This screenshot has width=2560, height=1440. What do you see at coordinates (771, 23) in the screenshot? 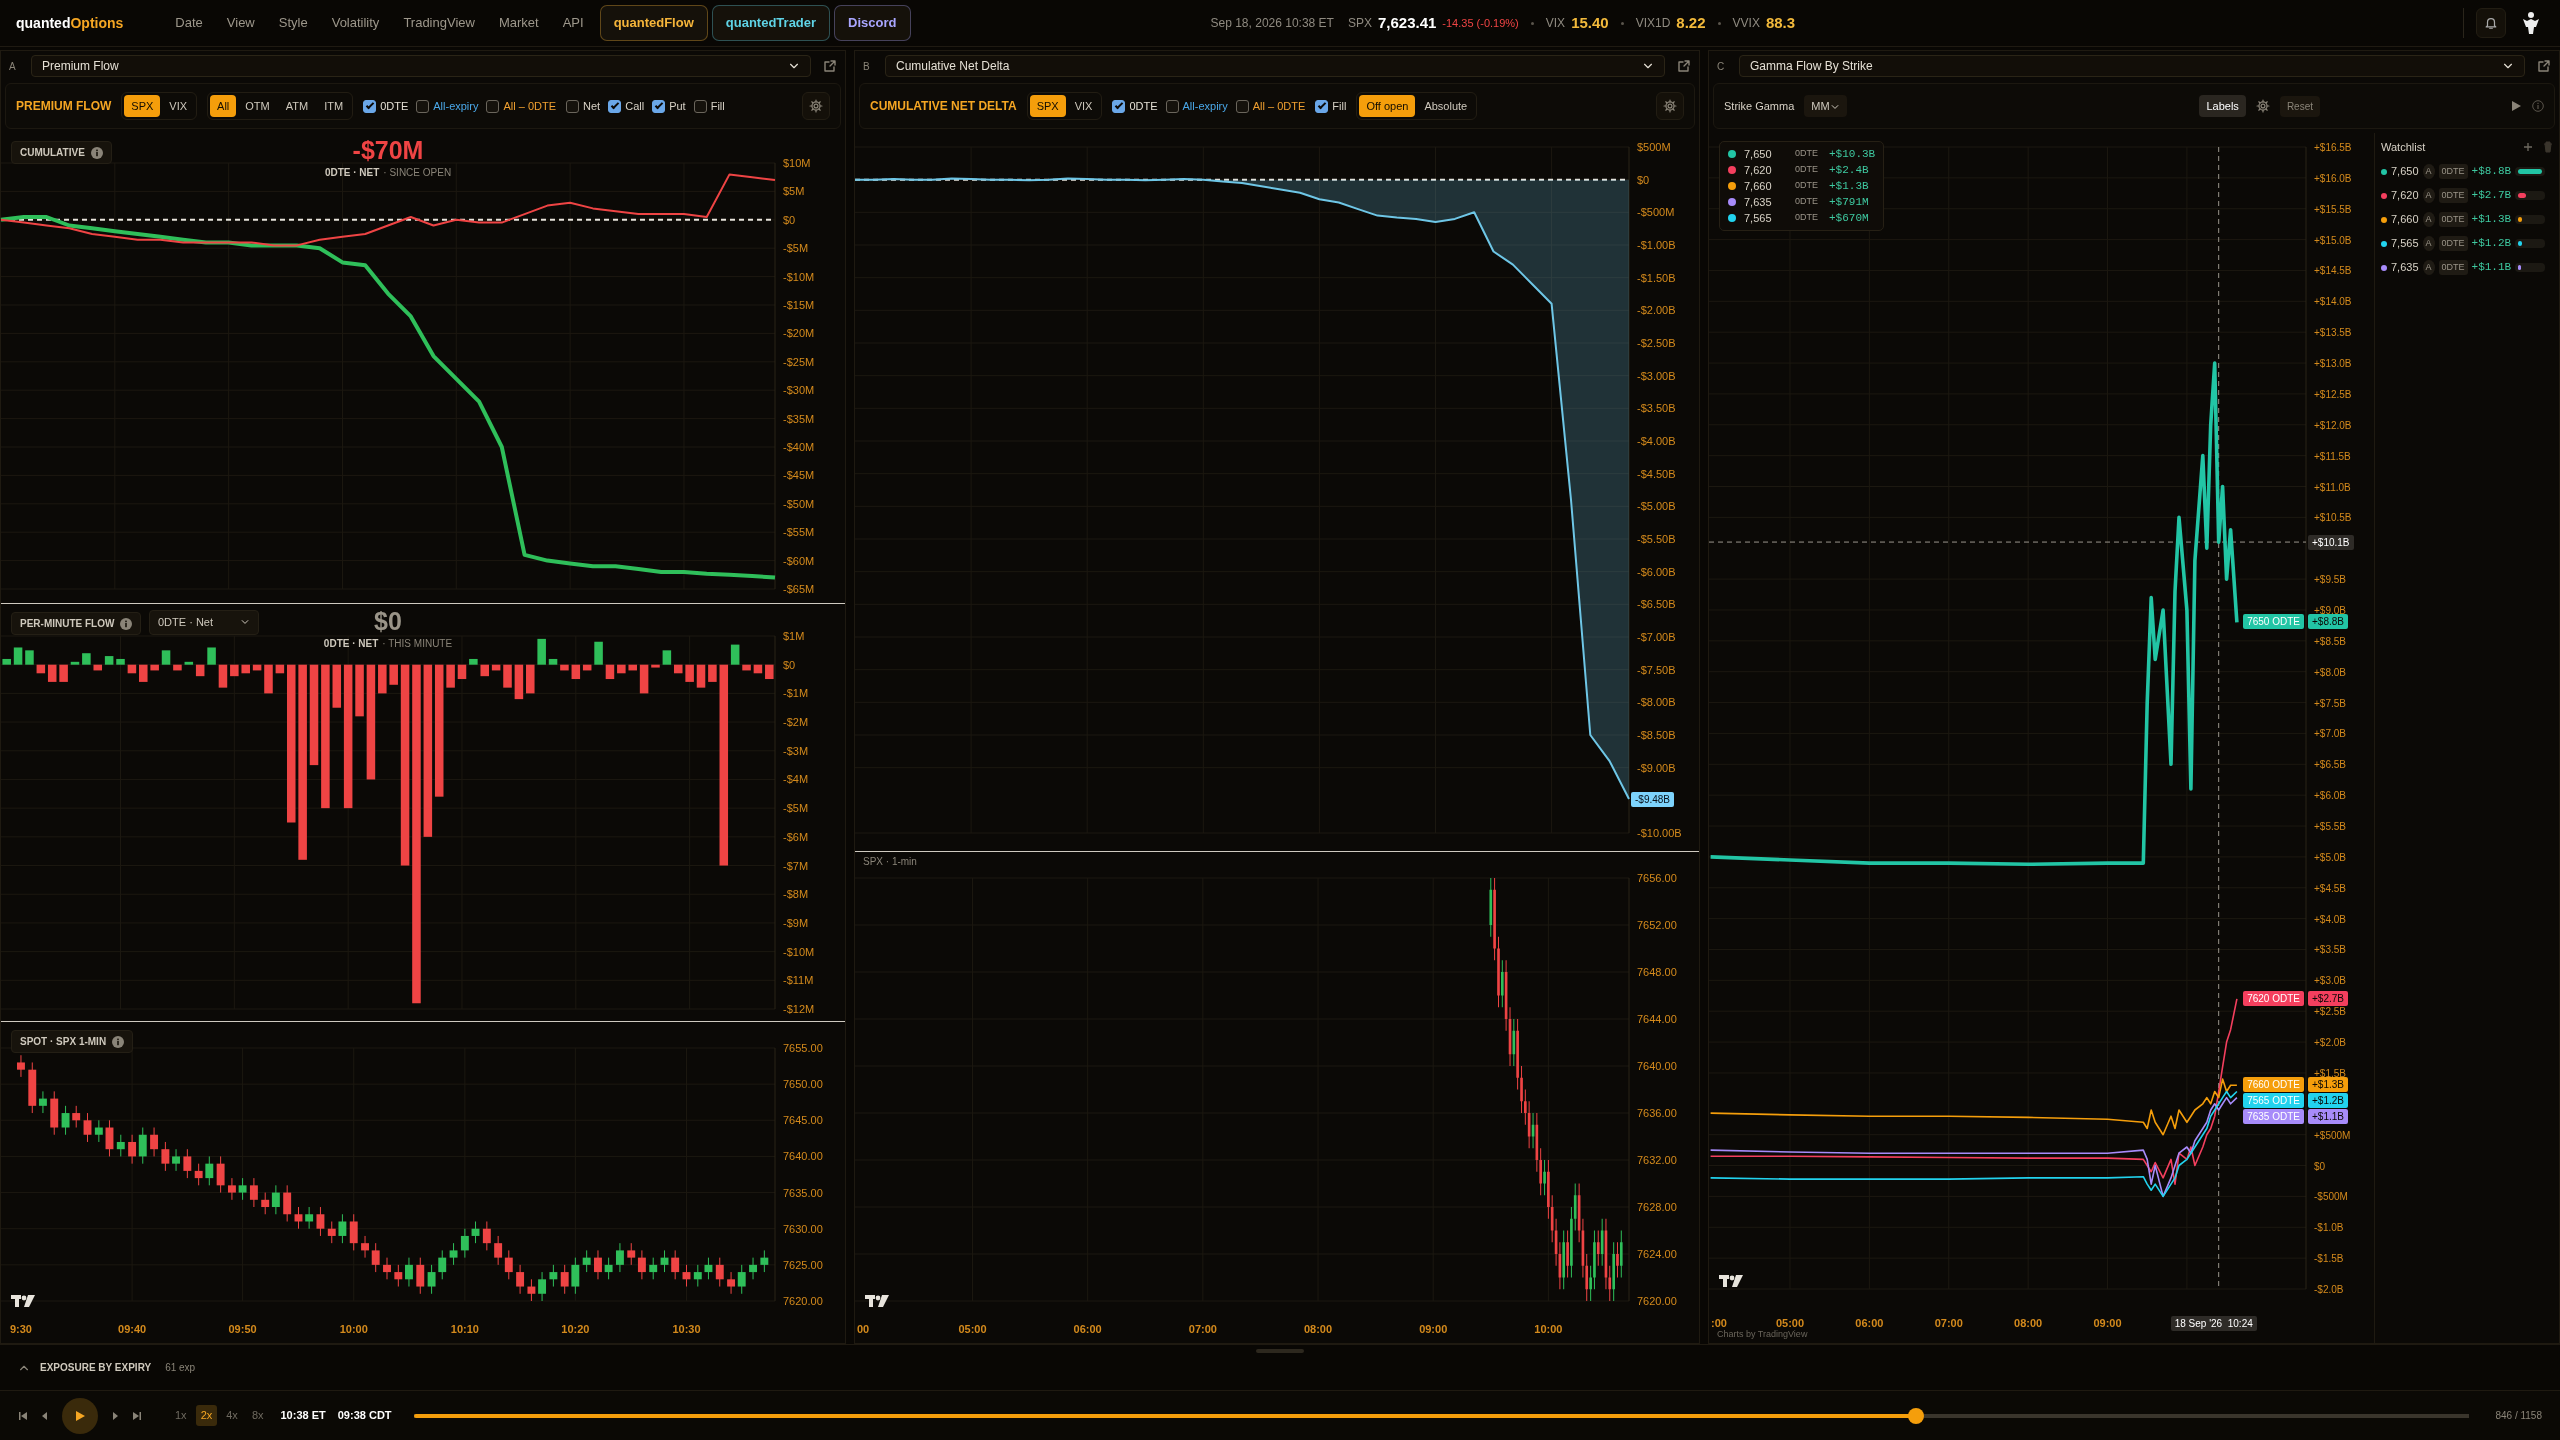
I see `product-link: quantedTrader` at bounding box center [771, 23].